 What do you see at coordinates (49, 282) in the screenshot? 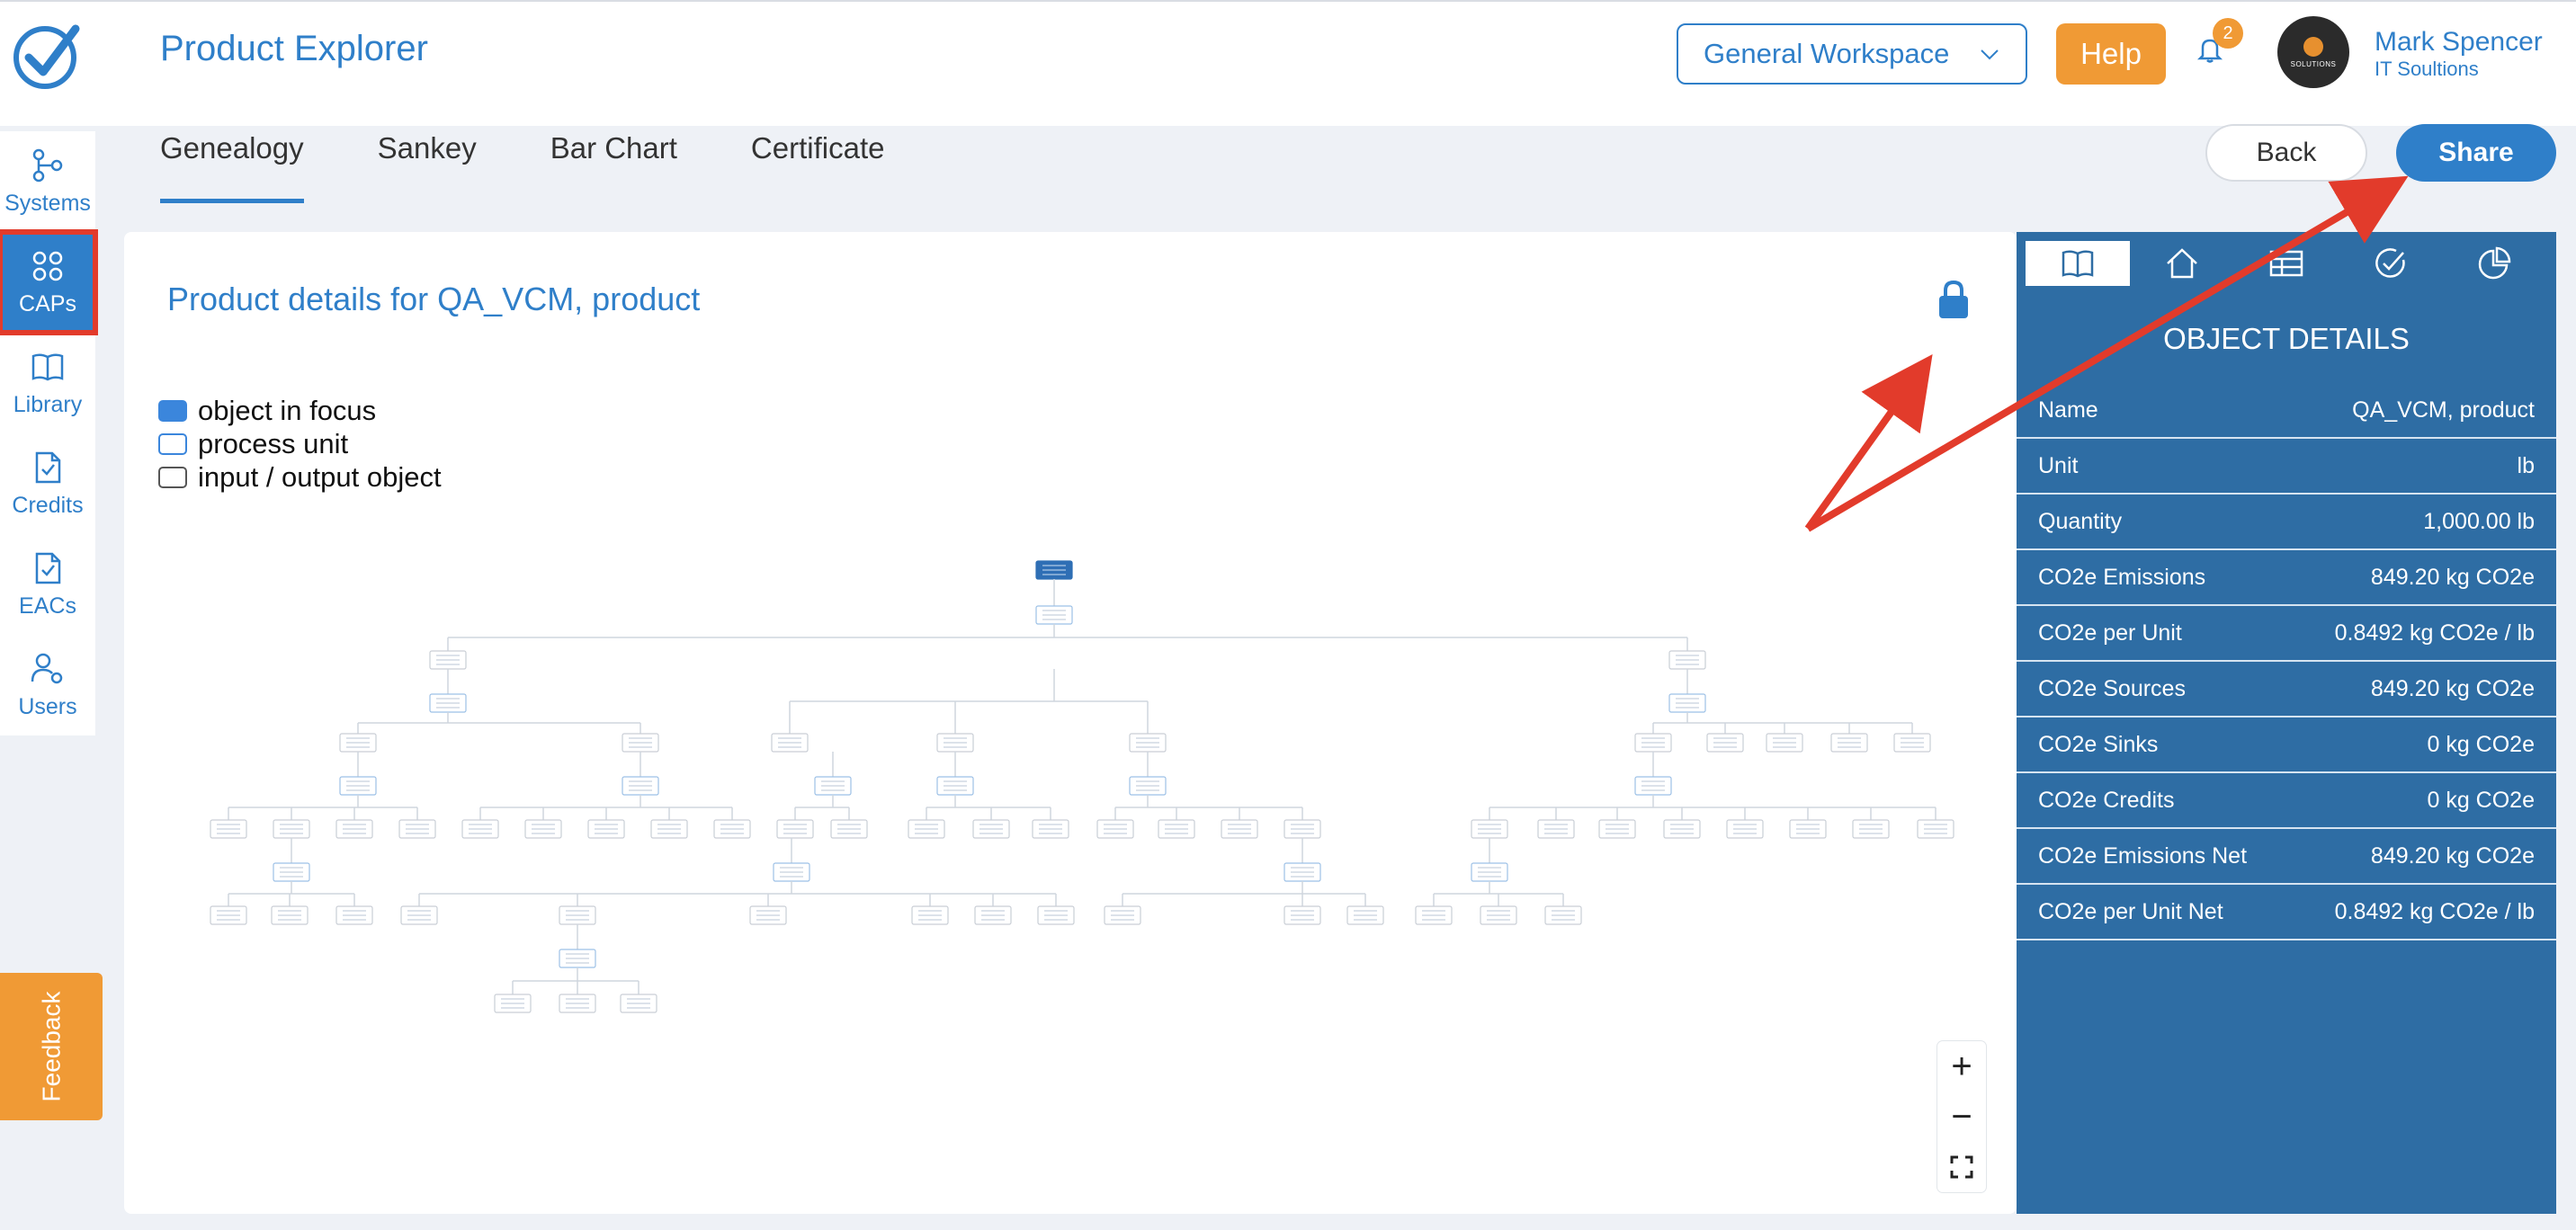
I see `sidebar-item-caps: CAPs` at bounding box center [49, 282].